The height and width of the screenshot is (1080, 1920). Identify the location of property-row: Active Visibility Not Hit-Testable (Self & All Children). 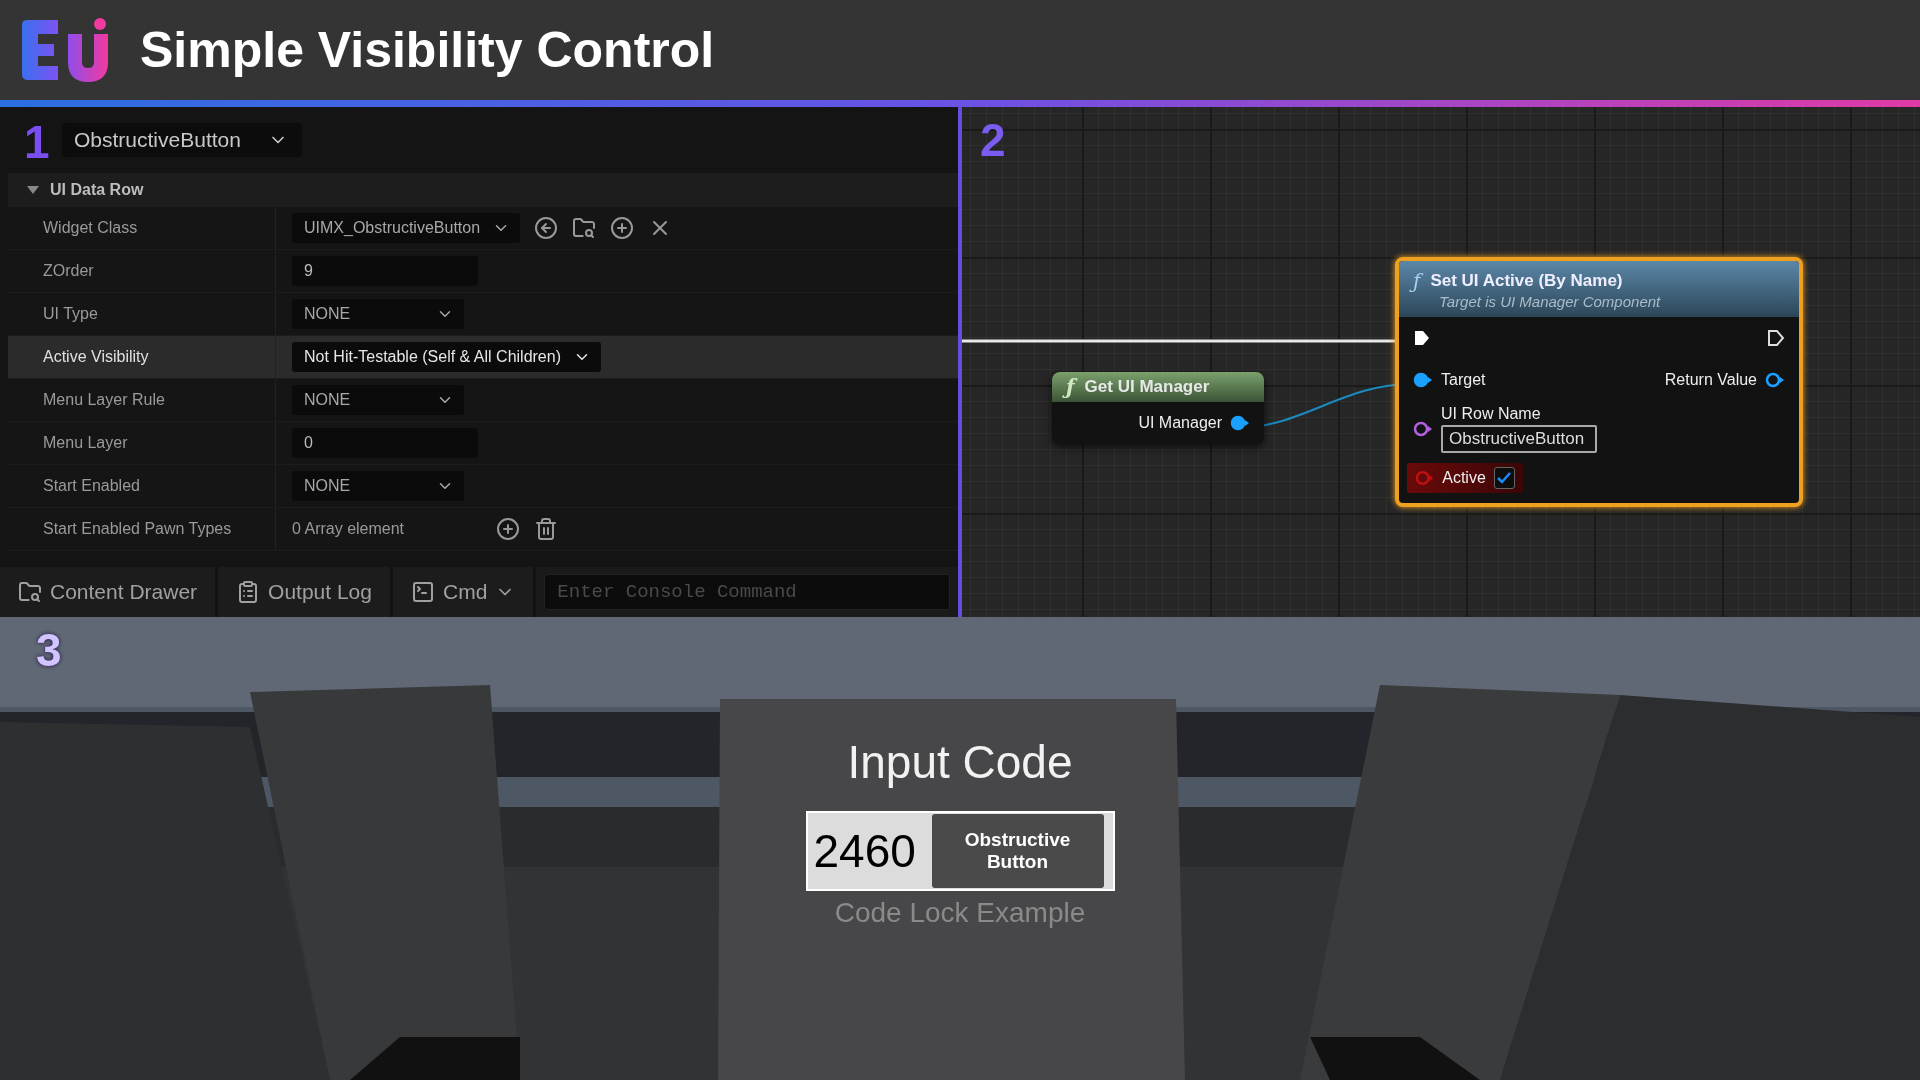
(483, 357).